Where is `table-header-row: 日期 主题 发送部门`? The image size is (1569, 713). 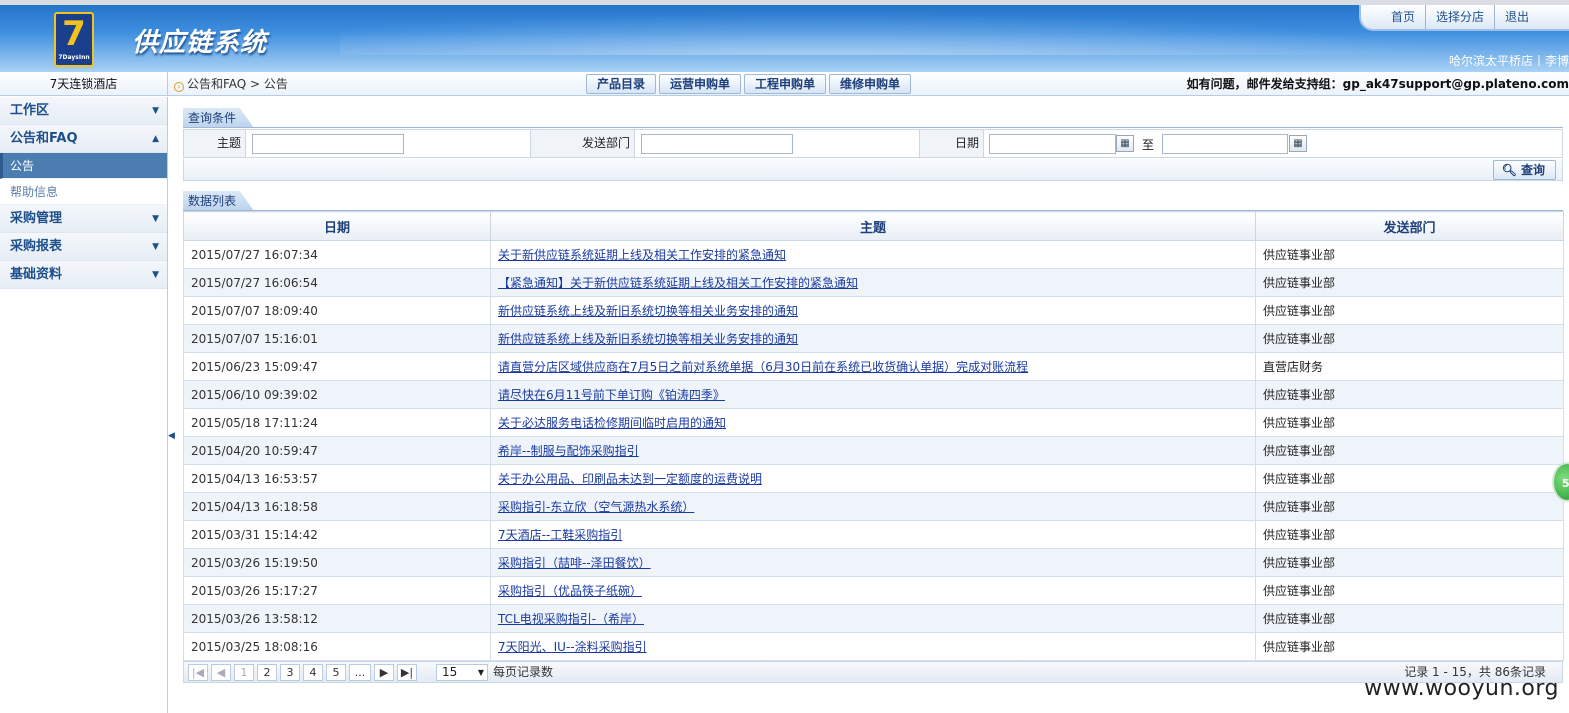 table-header-row: 日期 主题 发送部门 is located at coordinates (873, 226).